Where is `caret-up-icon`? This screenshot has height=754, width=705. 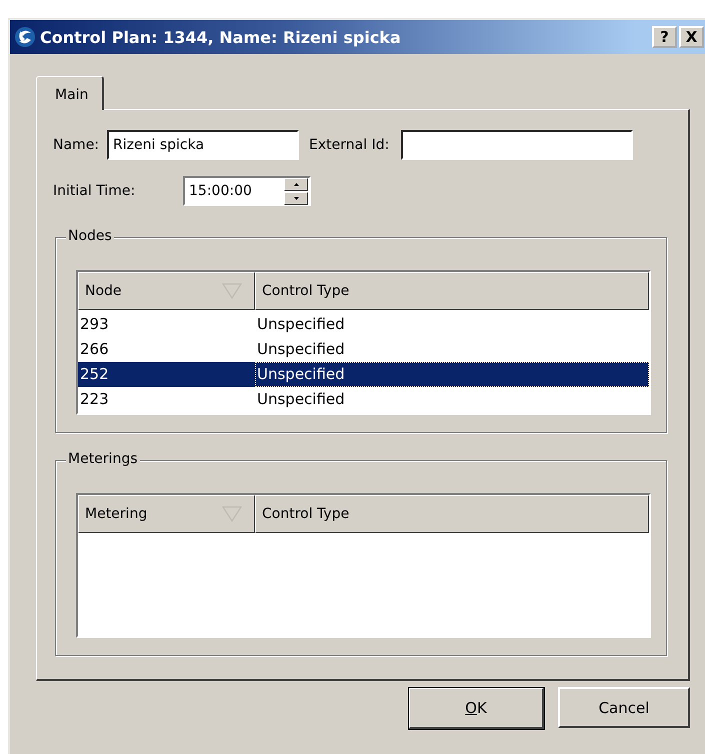
caret-up-icon is located at coordinates (296, 184).